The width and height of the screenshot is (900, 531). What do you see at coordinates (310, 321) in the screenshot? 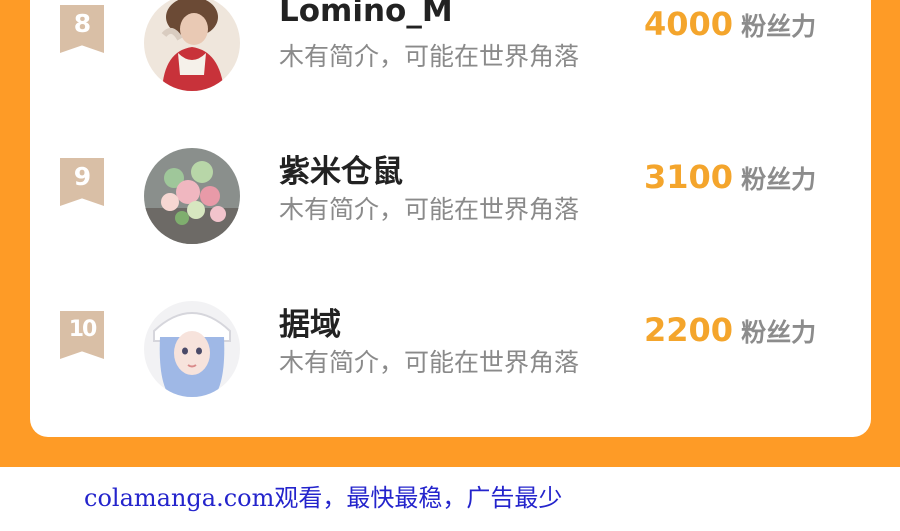
I see `user-name: 据域` at bounding box center [310, 321].